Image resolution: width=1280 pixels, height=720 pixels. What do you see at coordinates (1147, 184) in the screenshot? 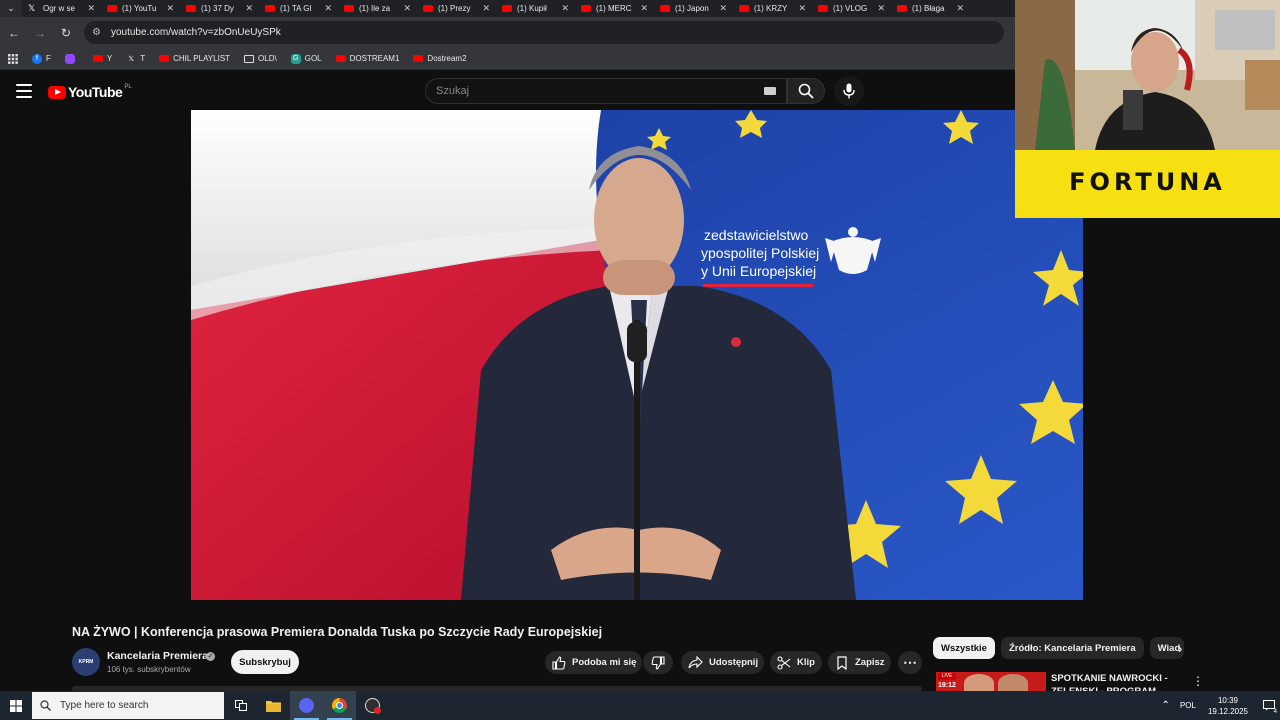
I see `sponsor-banner: FORTUNA` at bounding box center [1147, 184].